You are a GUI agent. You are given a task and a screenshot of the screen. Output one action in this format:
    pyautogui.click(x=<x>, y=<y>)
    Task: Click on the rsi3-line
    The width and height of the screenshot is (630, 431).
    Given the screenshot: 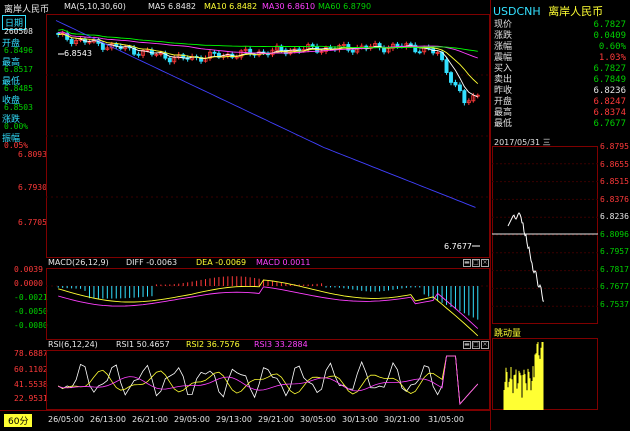 What is the action you would take?
    pyautogui.click(x=268, y=380)
    